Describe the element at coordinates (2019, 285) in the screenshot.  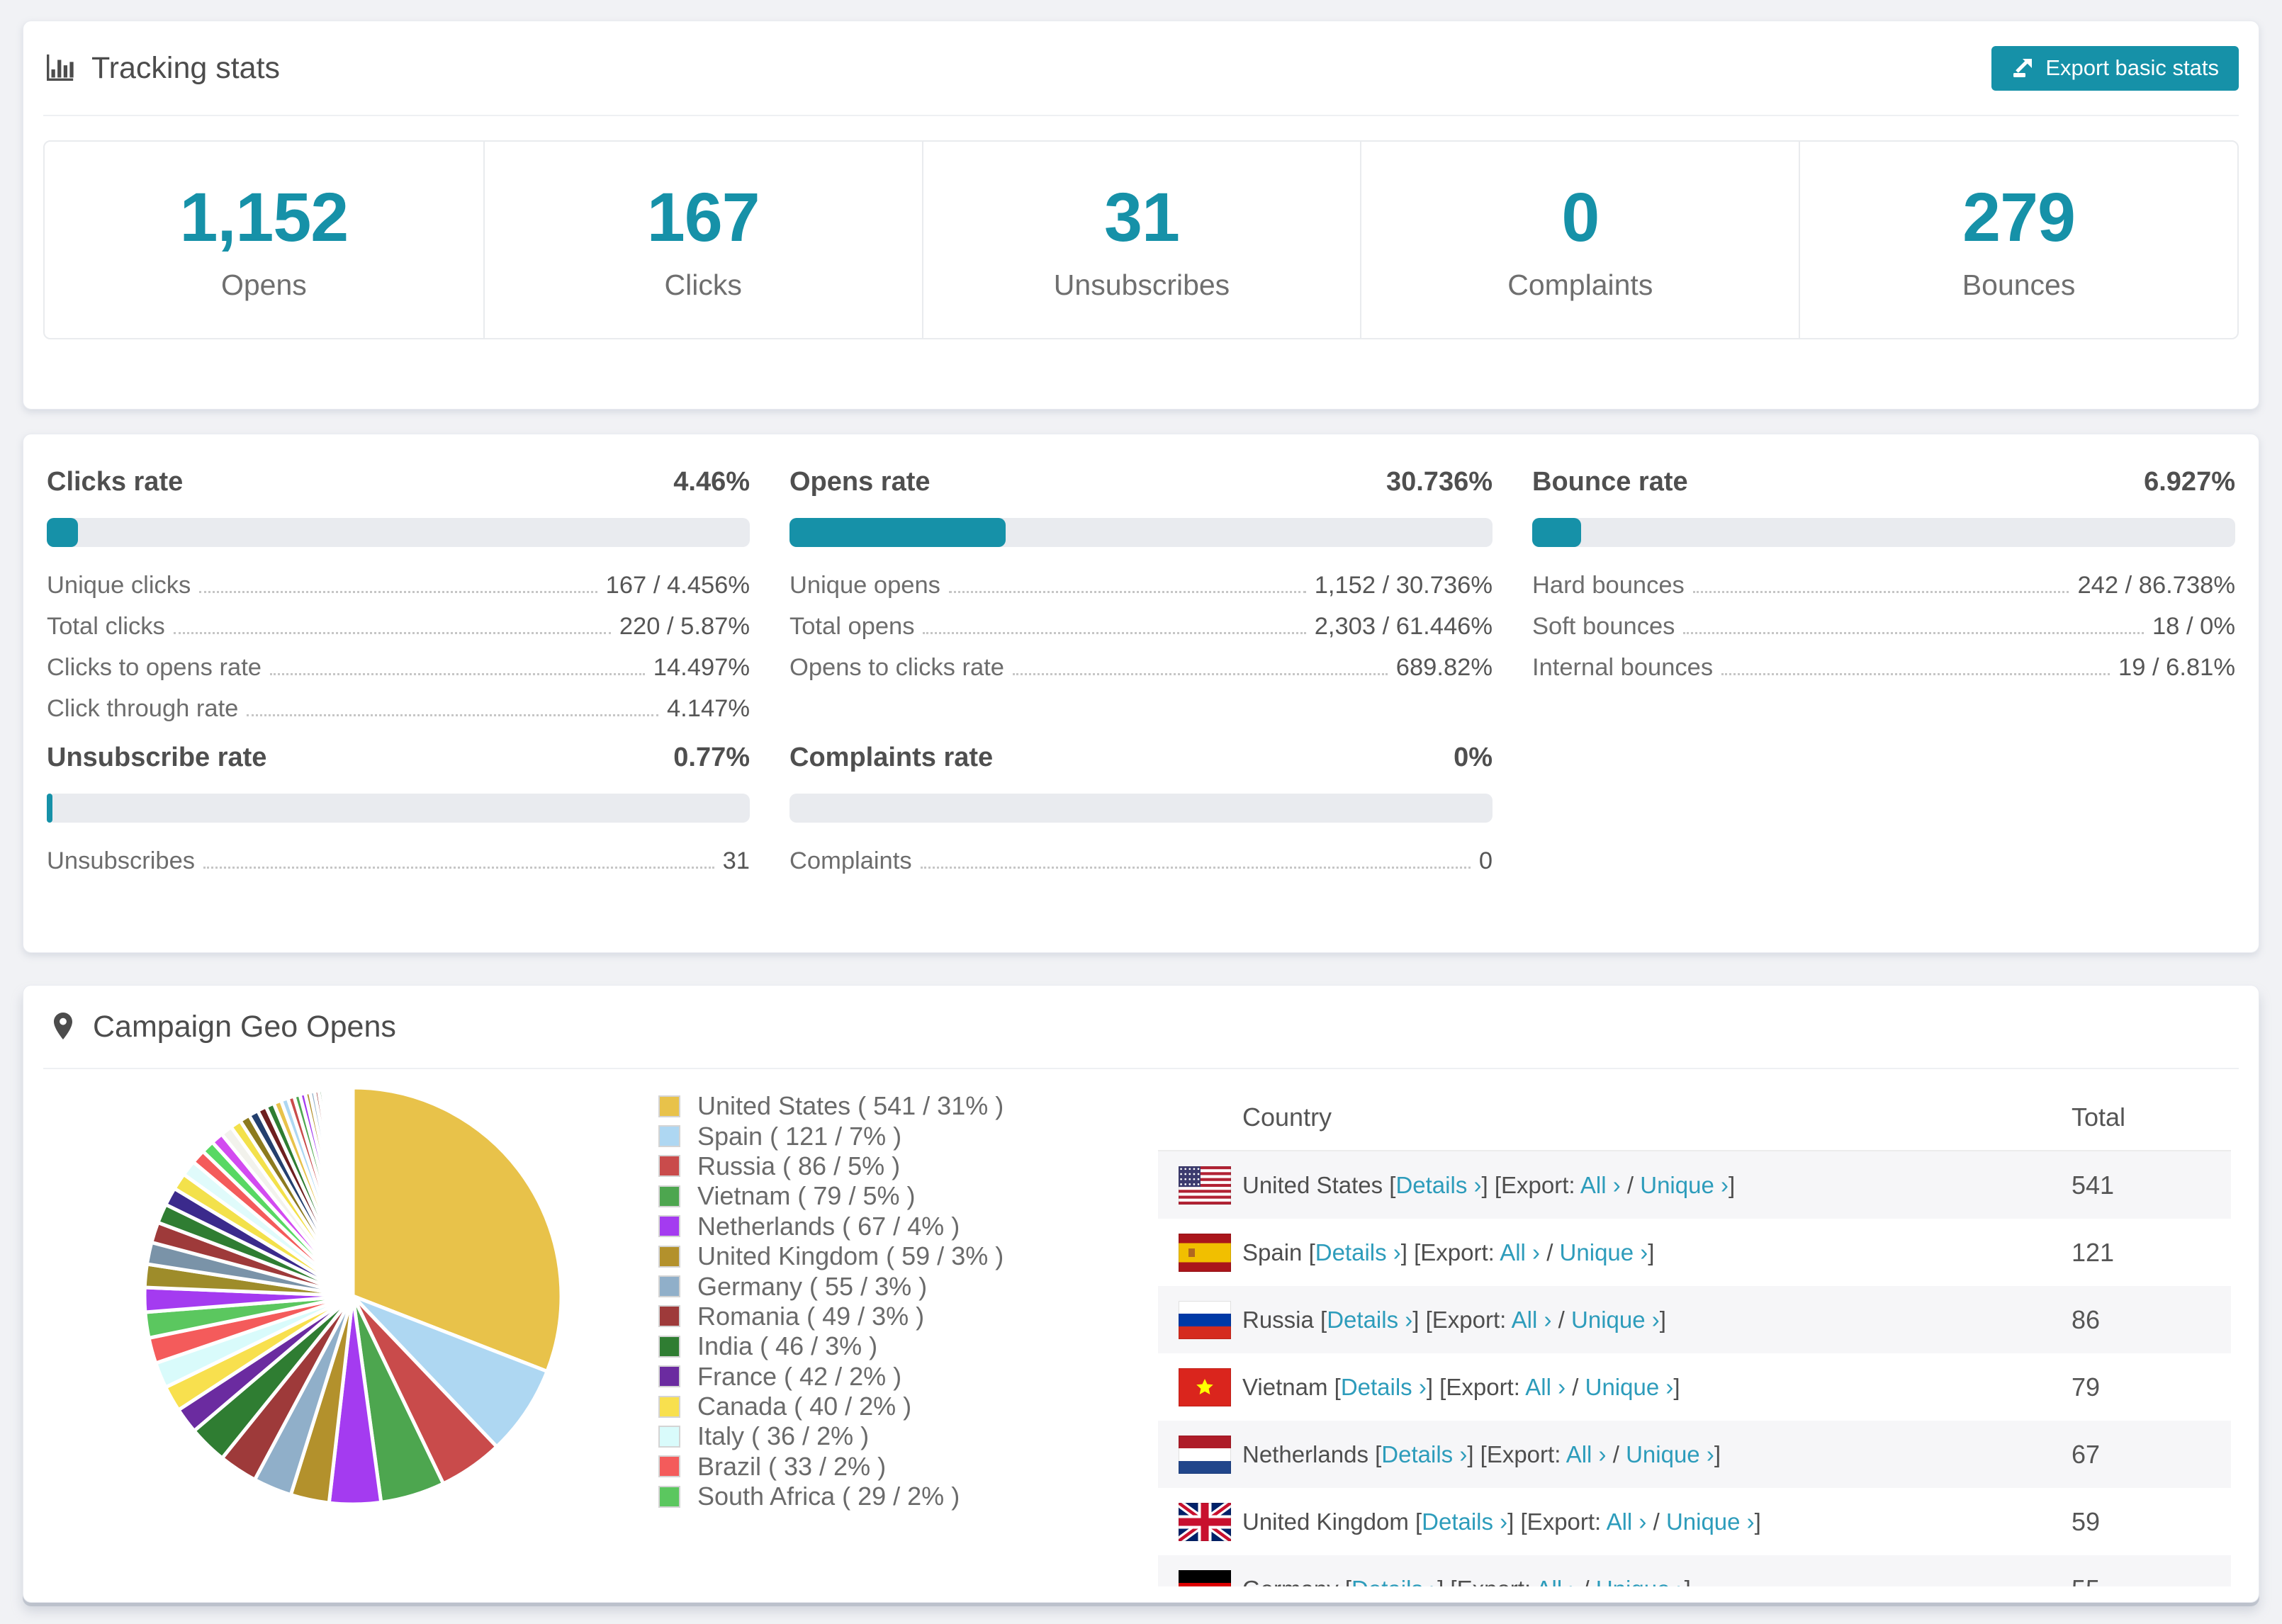
I see `stat-label: Bounces` at that location.